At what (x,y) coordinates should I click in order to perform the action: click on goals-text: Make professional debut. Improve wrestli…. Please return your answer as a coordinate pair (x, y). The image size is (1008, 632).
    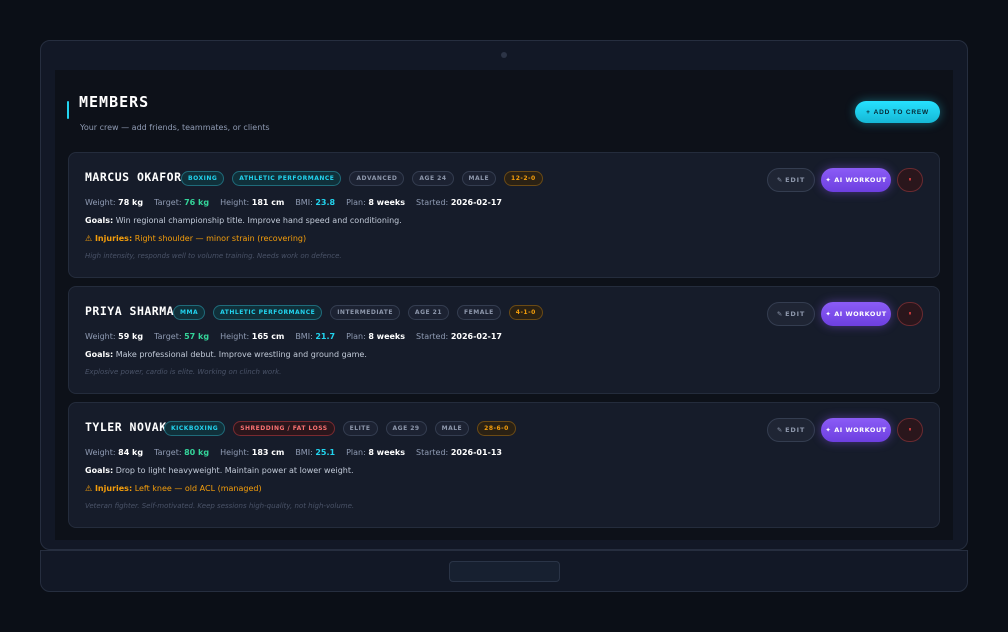
    Looking at the image, I should click on (241, 354).